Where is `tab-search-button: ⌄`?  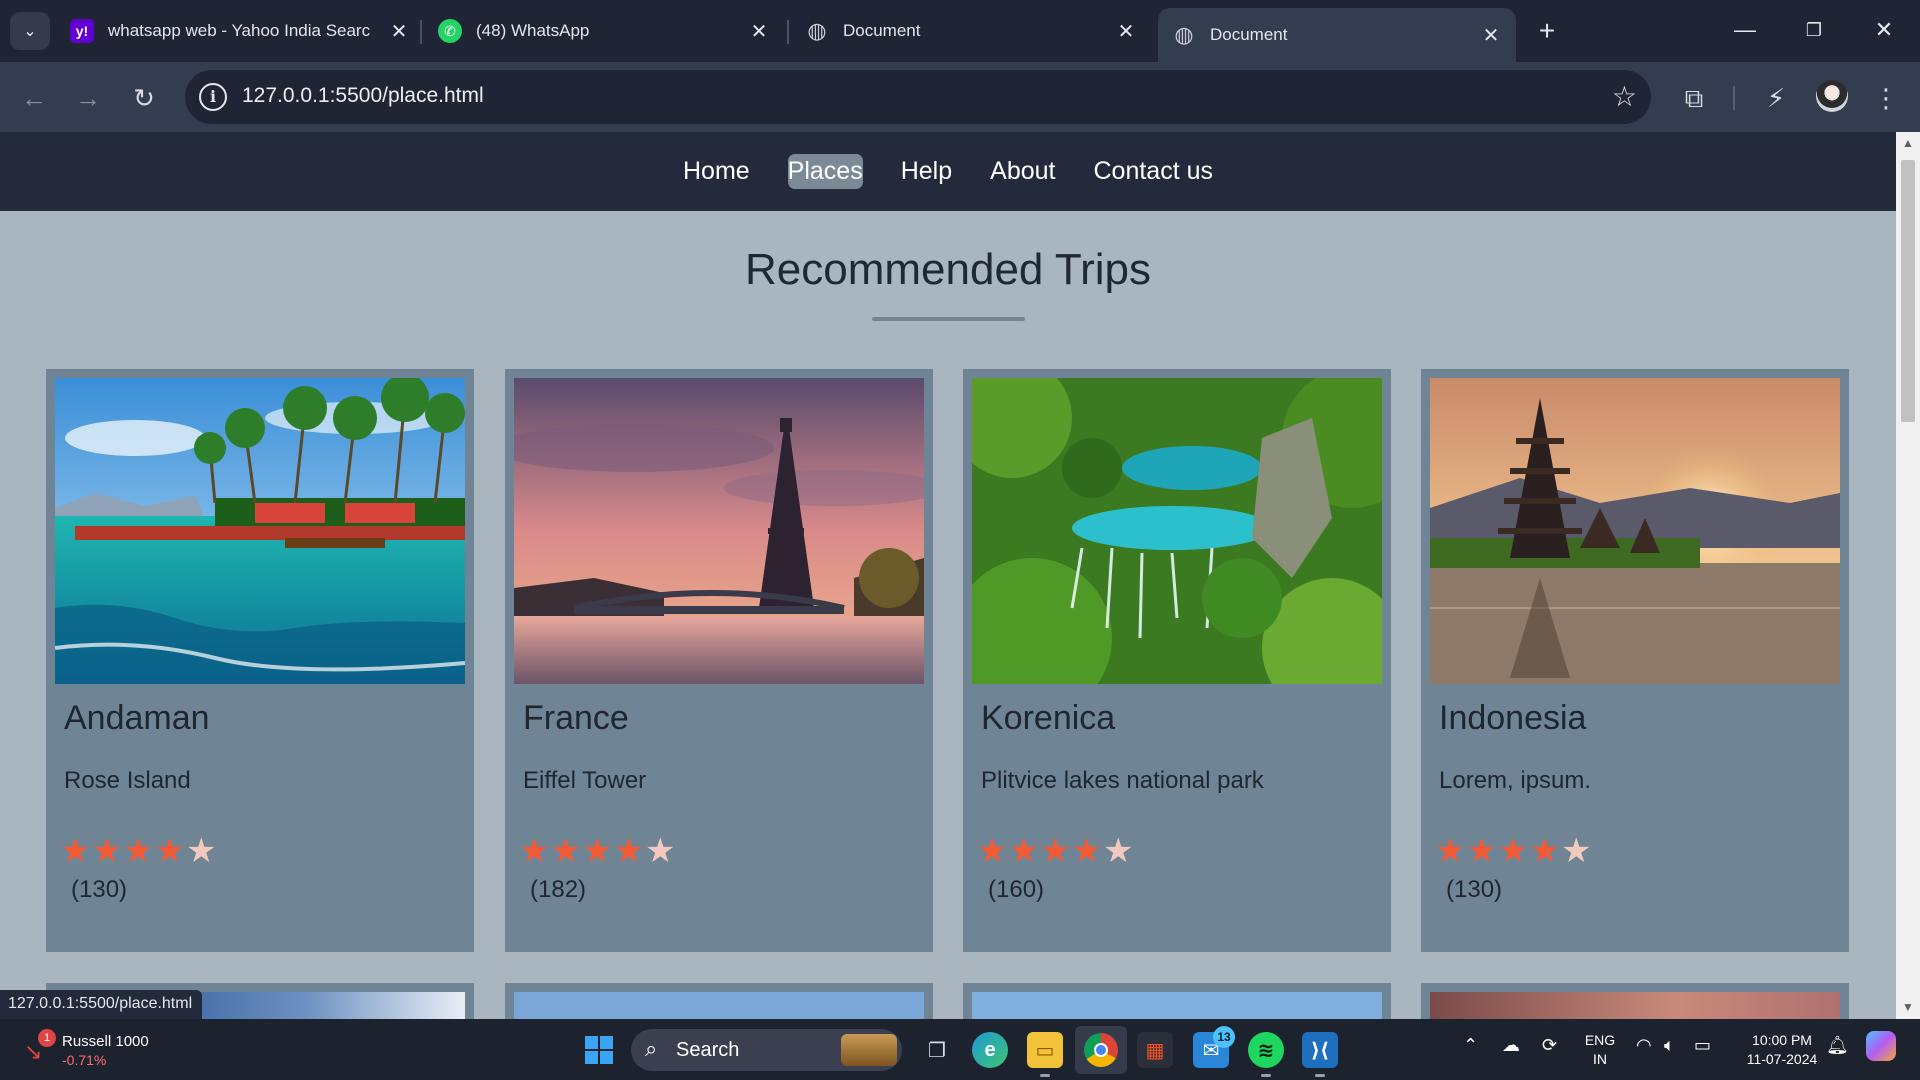
tab-search-button: ⌄ is located at coordinates (30, 31).